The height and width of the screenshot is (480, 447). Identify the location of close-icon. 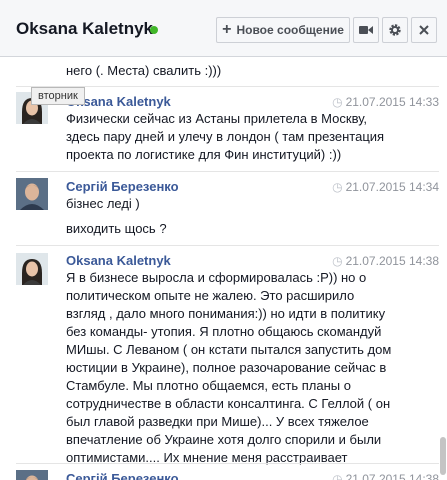
(424, 30).